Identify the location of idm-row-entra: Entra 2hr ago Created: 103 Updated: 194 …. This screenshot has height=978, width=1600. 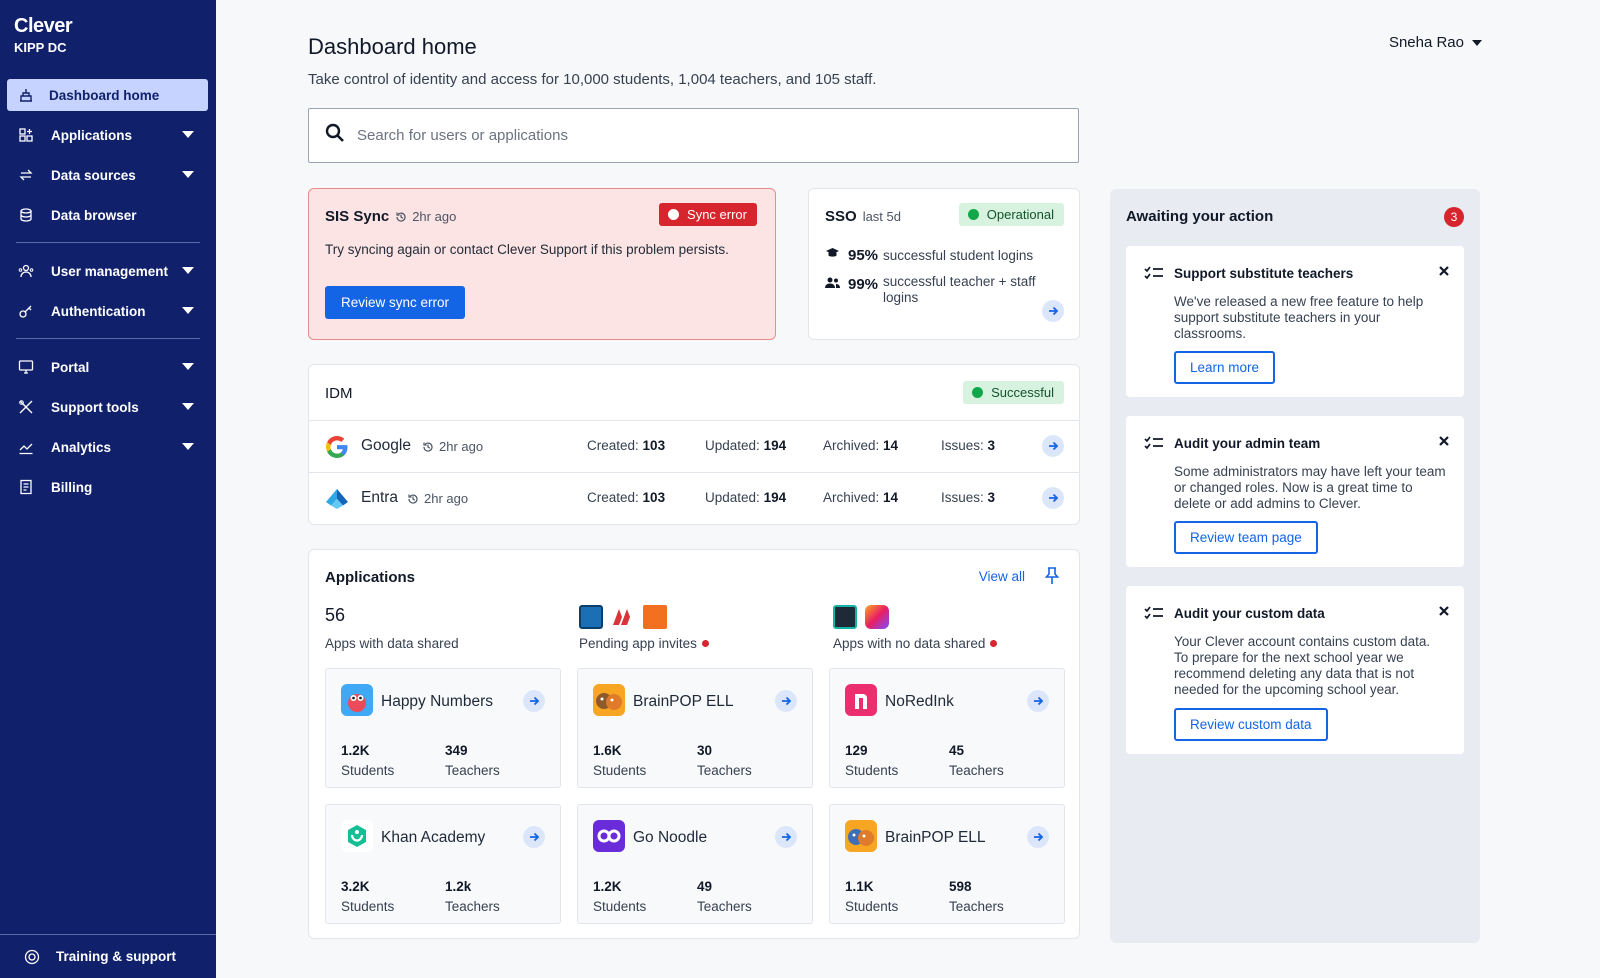
(694, 498).